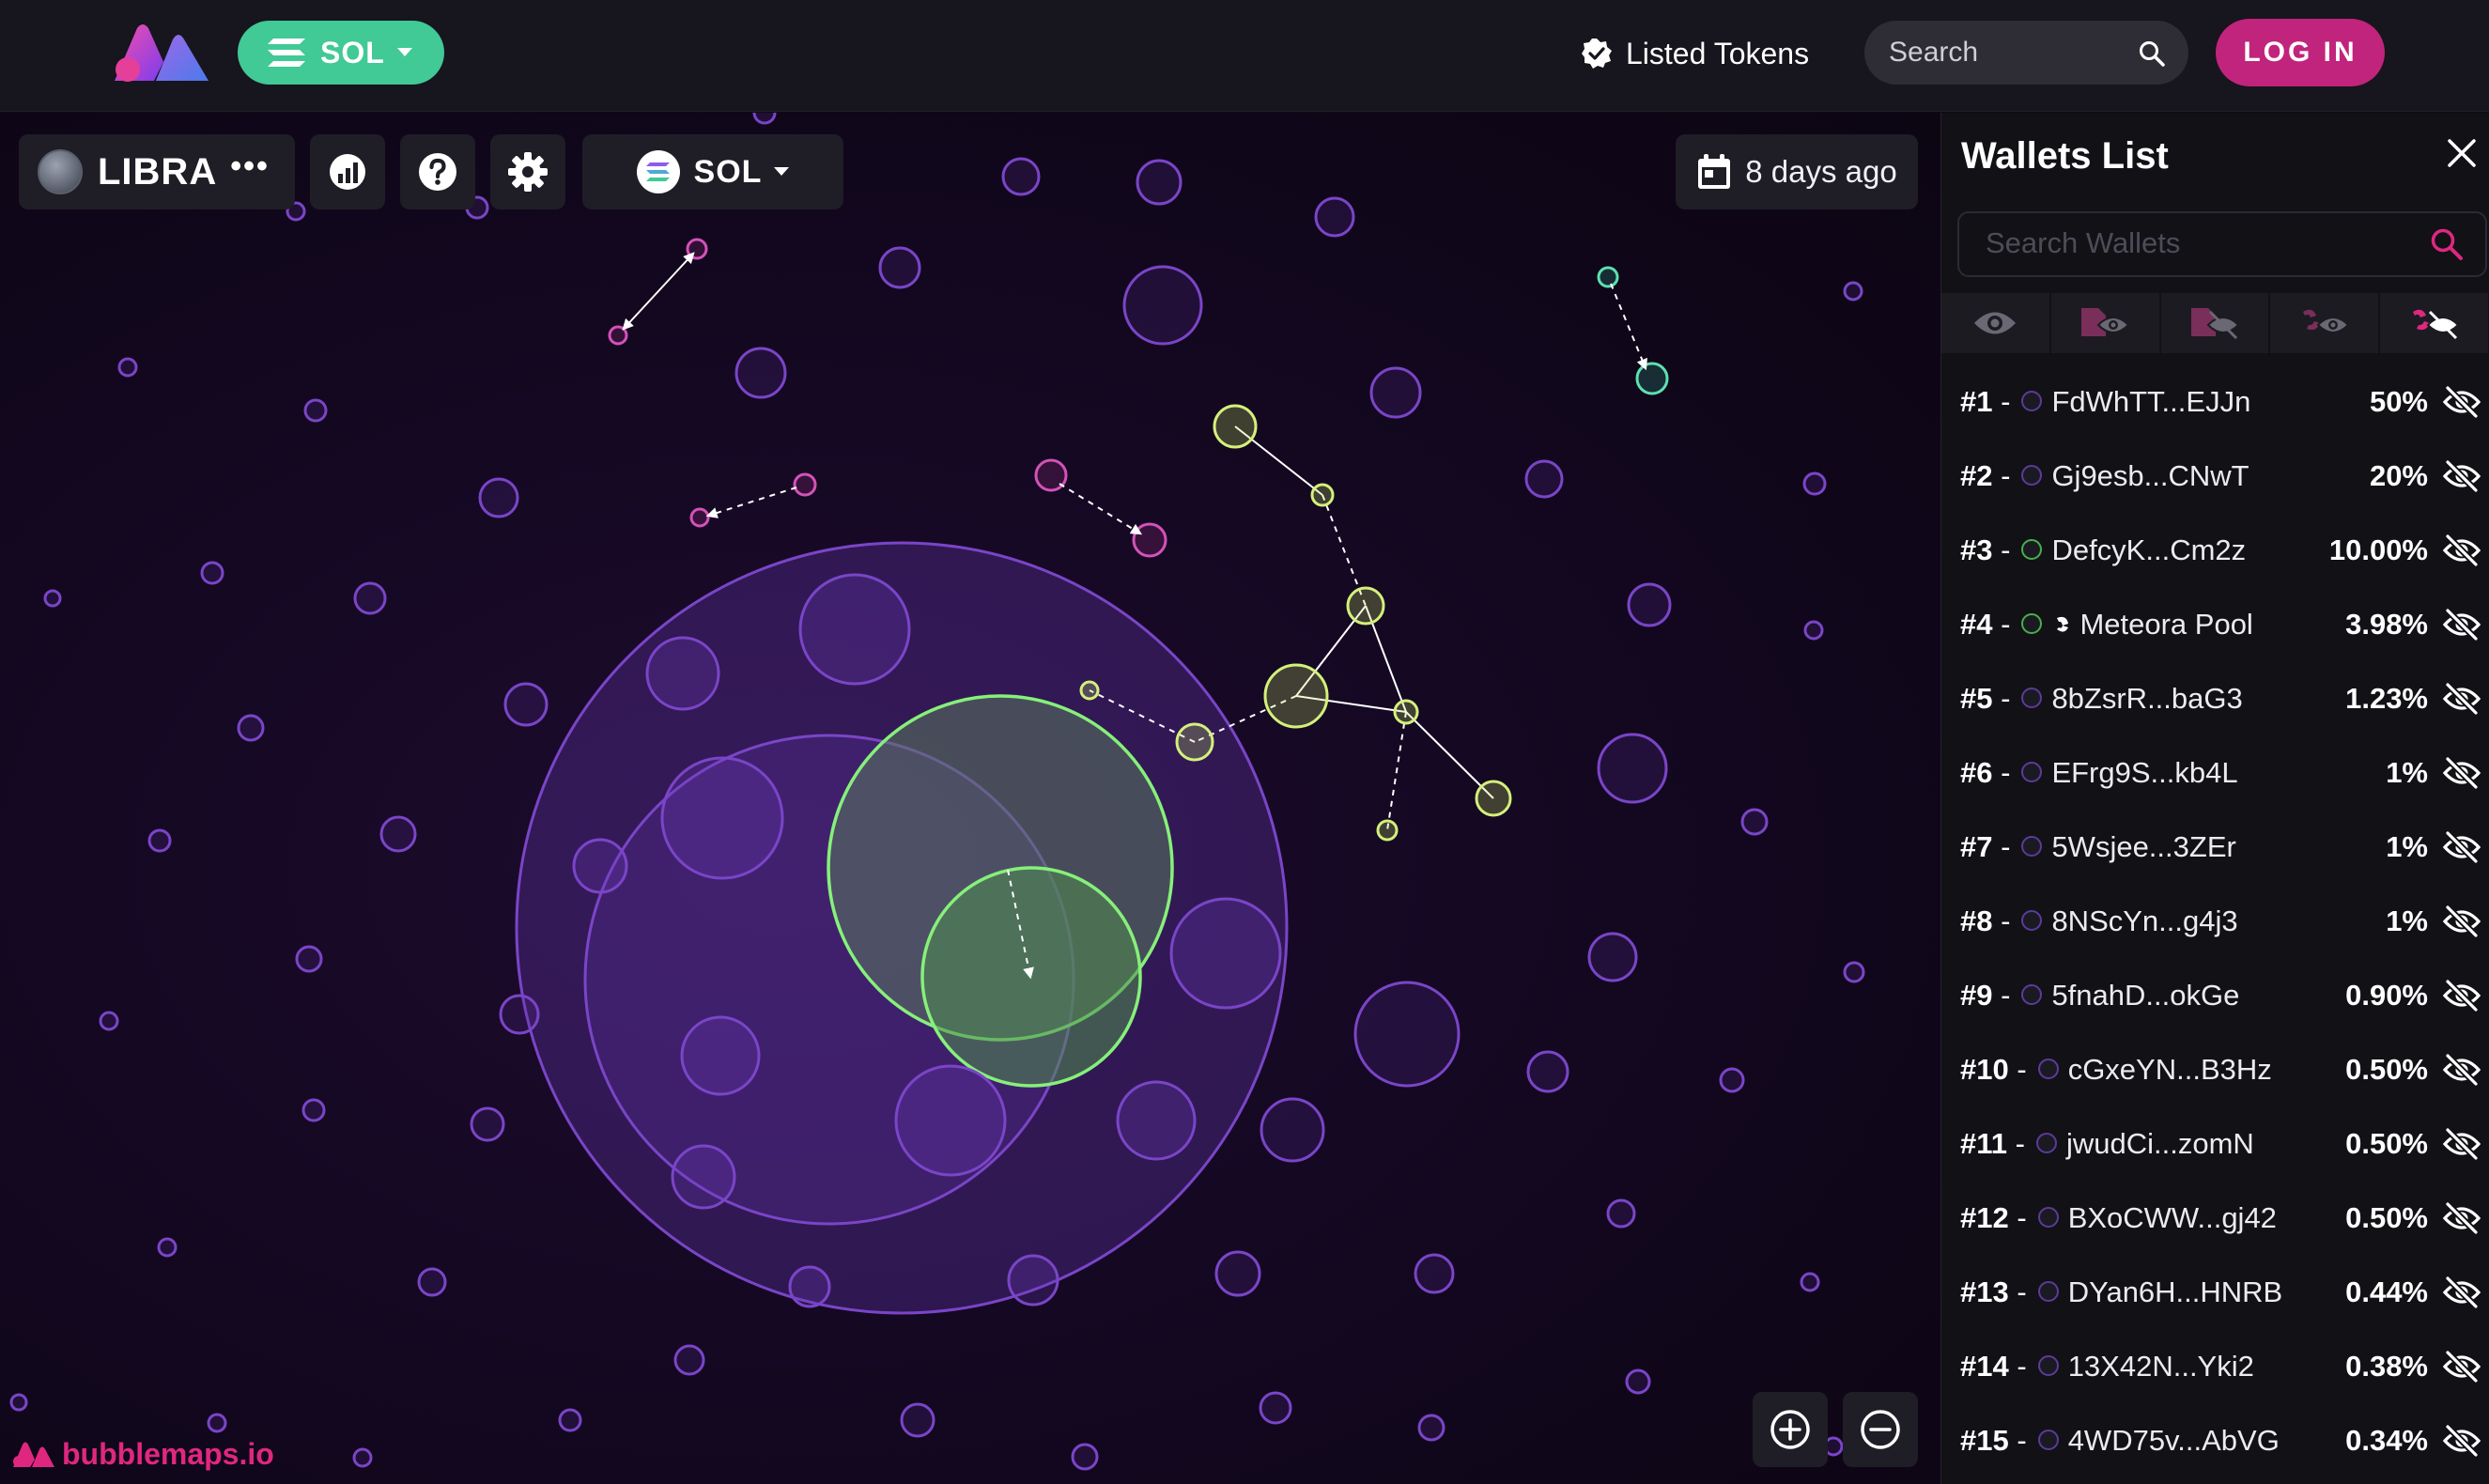  Describe the element at coordinates (142, 1454) in the screenshot. I see `brand-link: bubblemaps.io` at that location.